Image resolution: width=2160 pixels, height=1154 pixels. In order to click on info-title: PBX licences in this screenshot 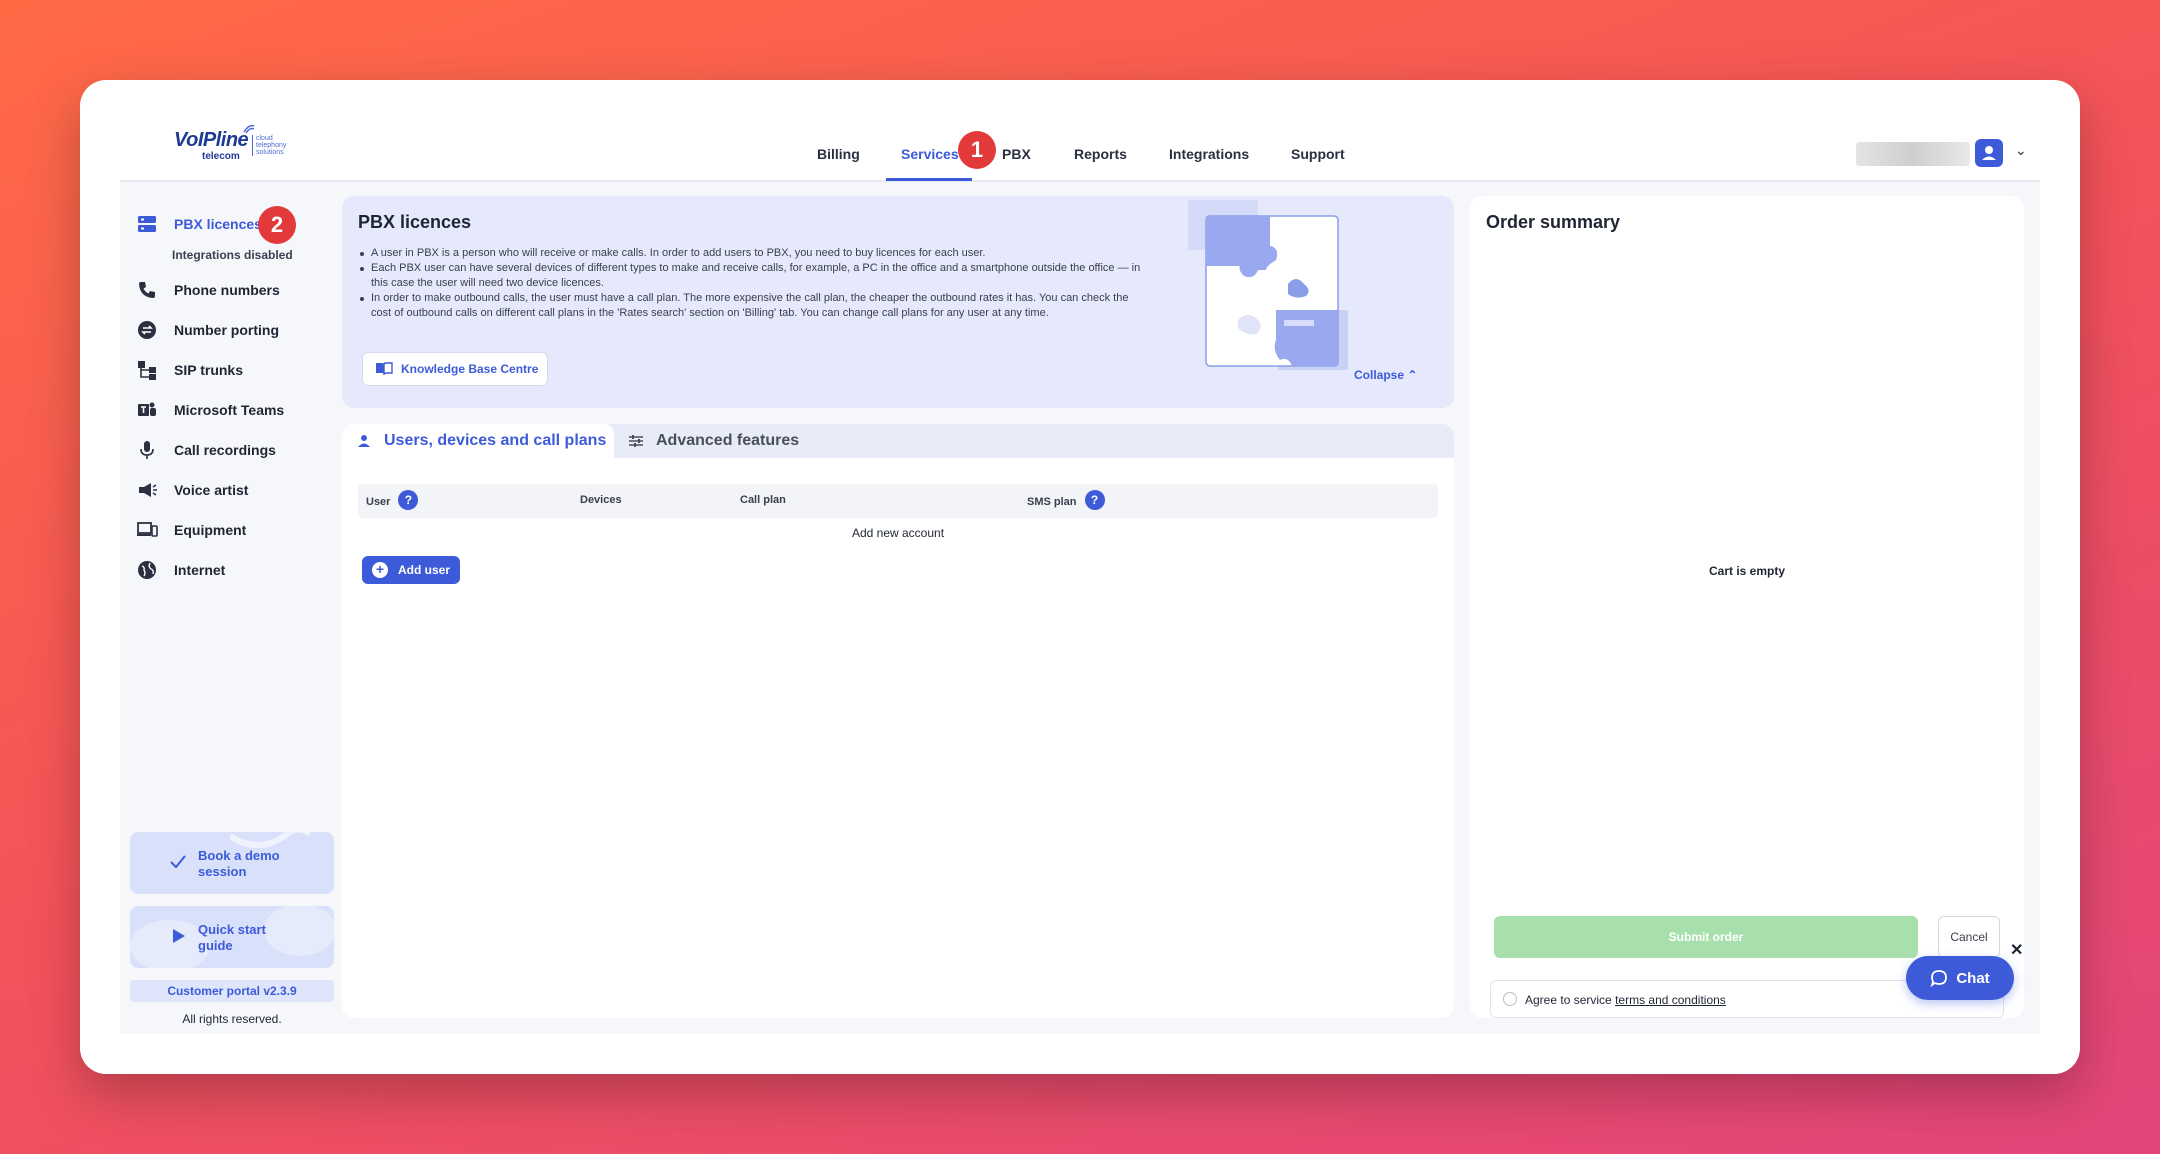, I will do `click(415, 222)`.